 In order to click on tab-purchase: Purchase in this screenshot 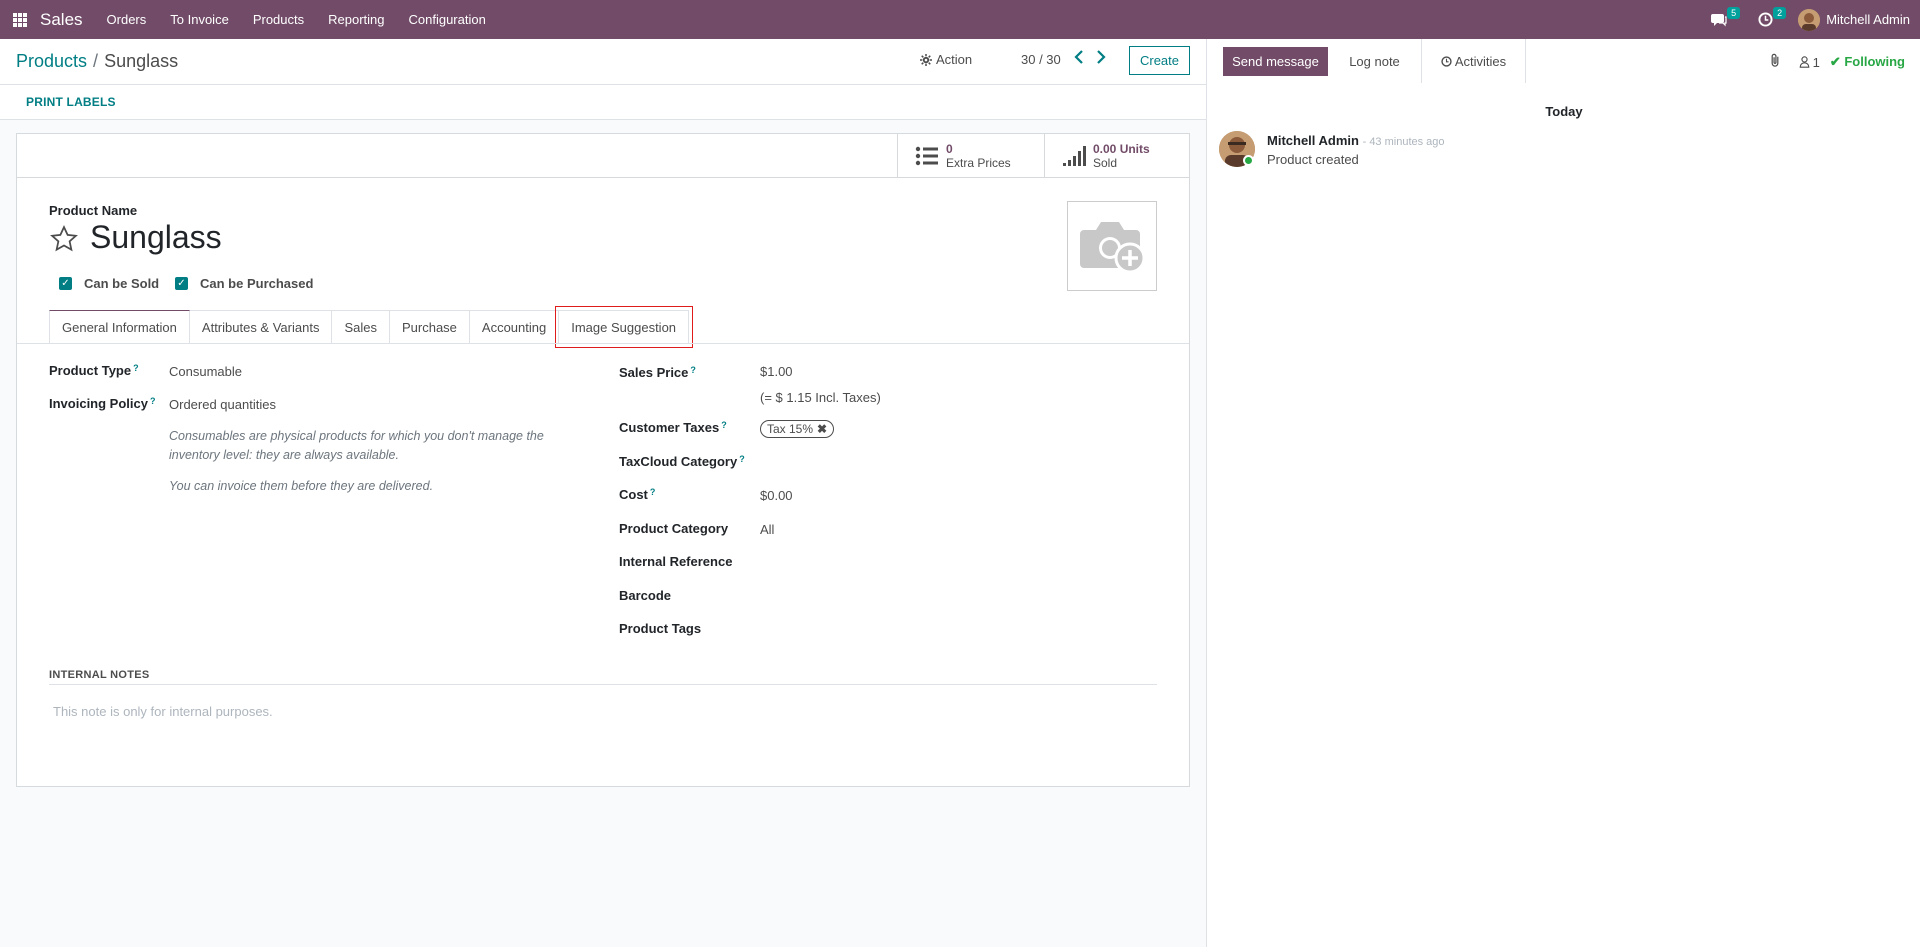, I will do `click(429, 327)`.